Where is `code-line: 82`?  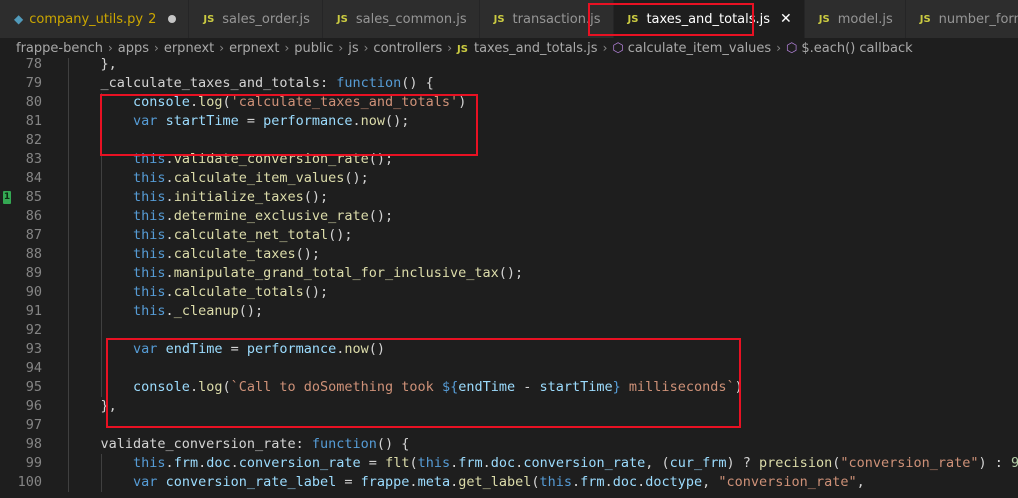
code-line: 82 is located at coordinates (509, 140).